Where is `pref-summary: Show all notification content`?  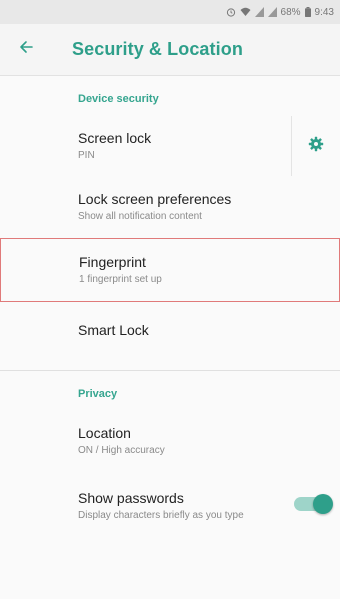
pref-summary: Show all notification content is located at coordinates (140, 216).